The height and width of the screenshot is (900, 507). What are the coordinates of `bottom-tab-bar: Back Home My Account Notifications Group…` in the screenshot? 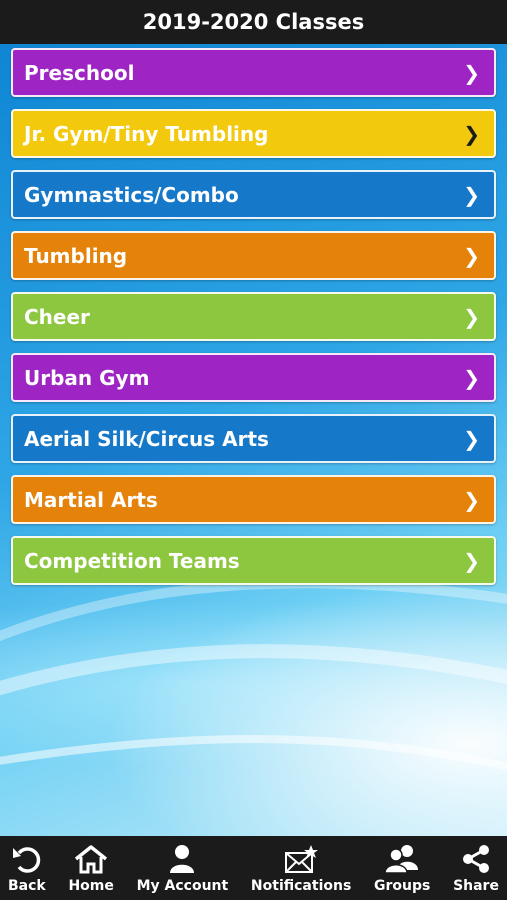 It's located at (253, 868).